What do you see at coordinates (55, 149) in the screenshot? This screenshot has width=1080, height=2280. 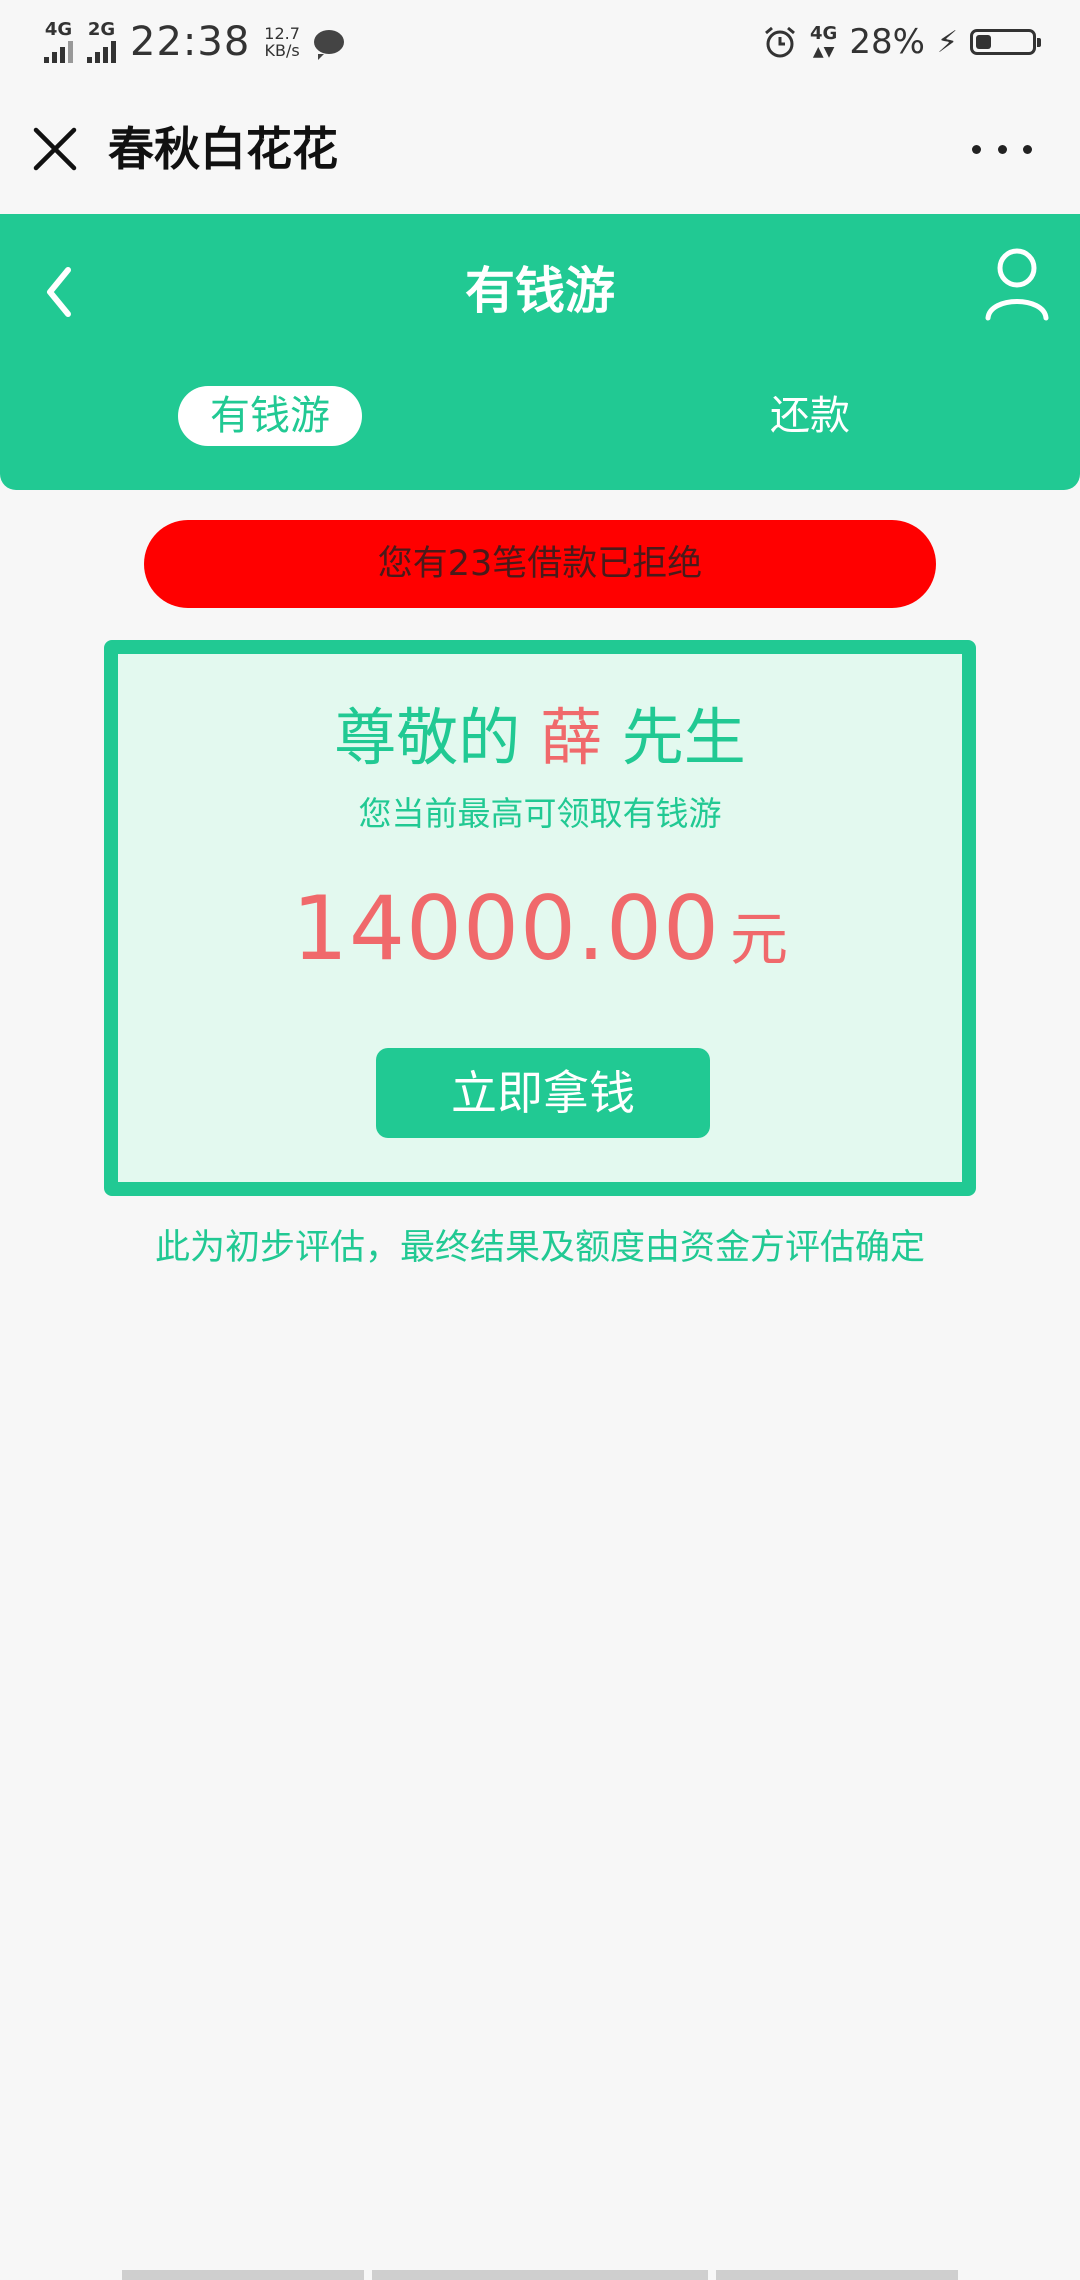 I see `close-icon` at bounding box center [55, 149].